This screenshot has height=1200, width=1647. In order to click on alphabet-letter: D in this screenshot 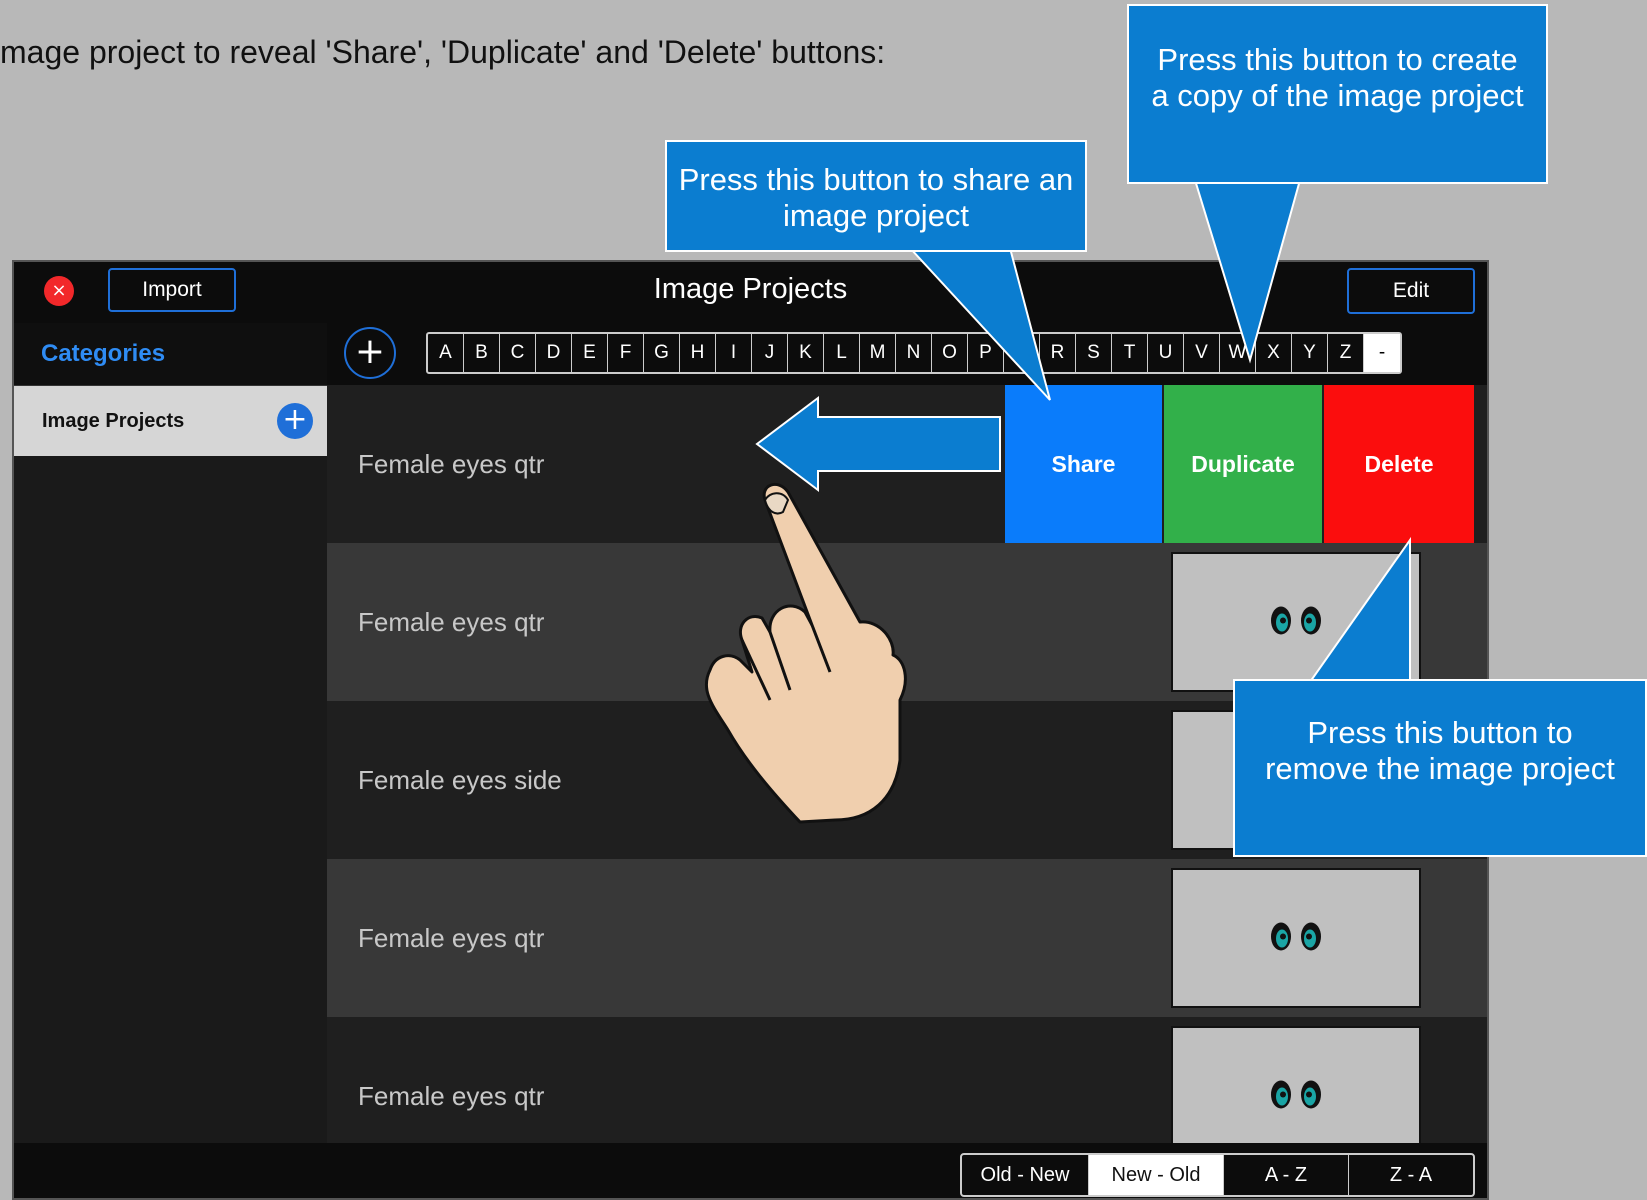, I will do `click(554, 353)`.